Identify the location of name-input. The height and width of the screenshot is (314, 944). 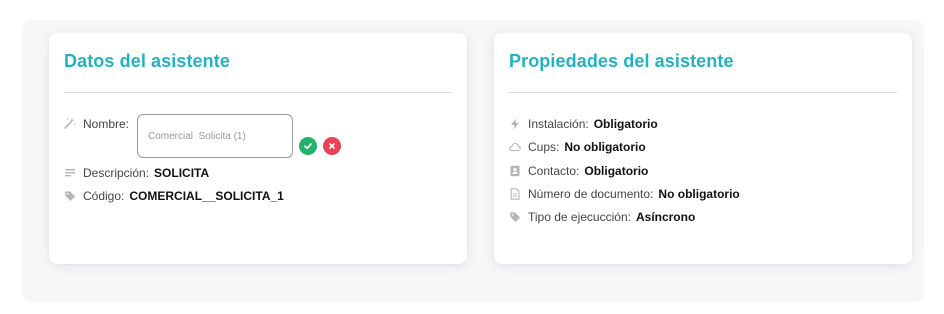
(215, 136).